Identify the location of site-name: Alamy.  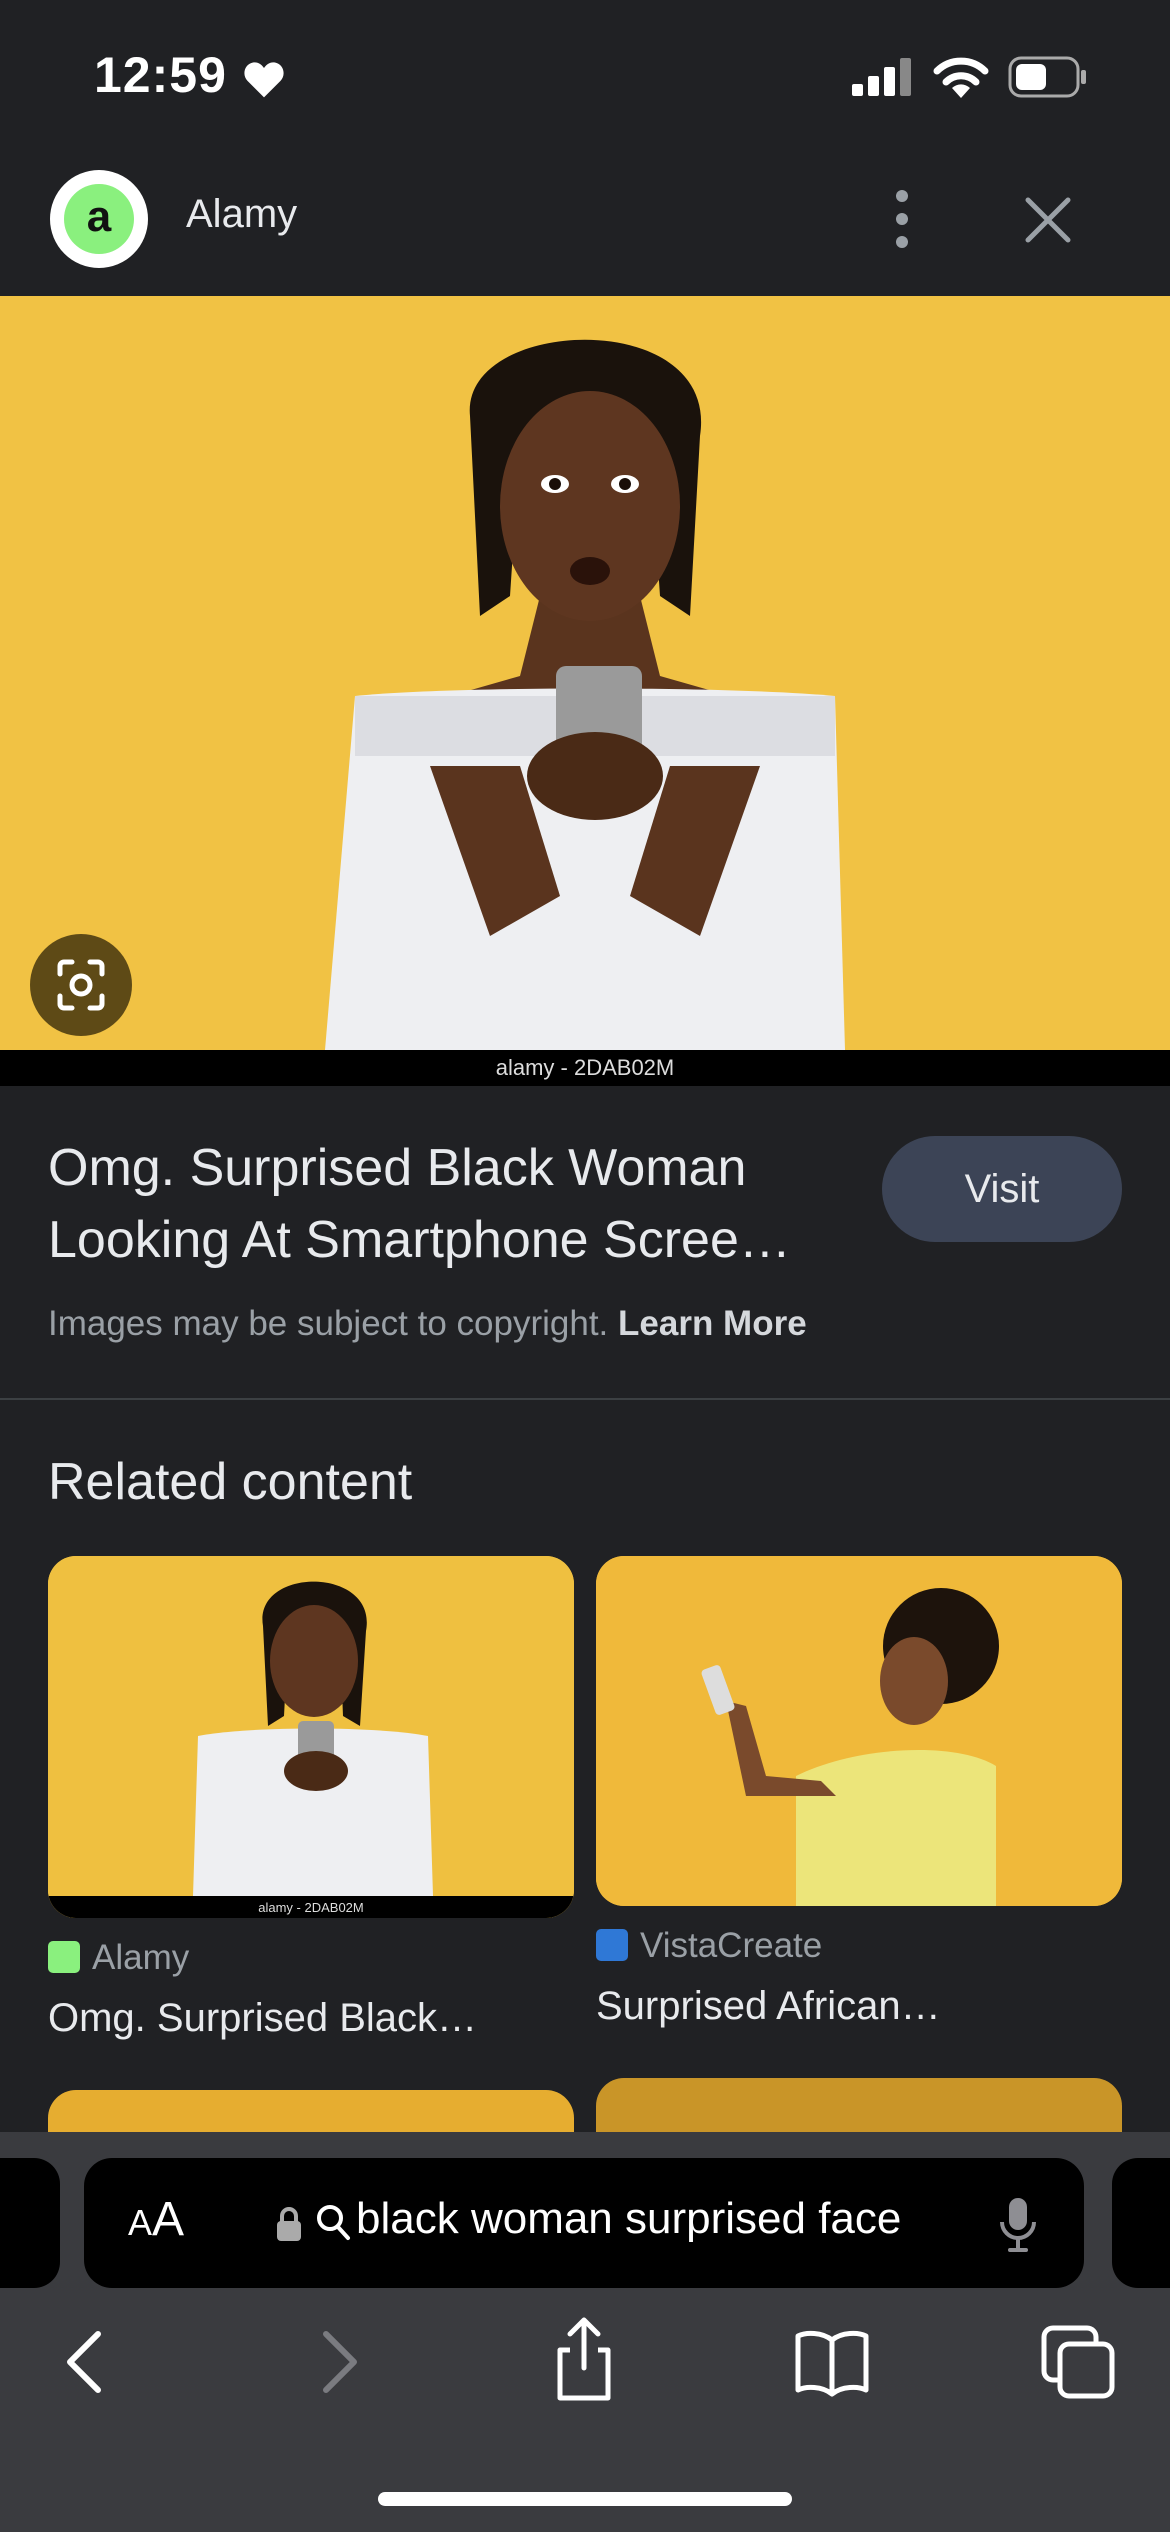
(241, 214).